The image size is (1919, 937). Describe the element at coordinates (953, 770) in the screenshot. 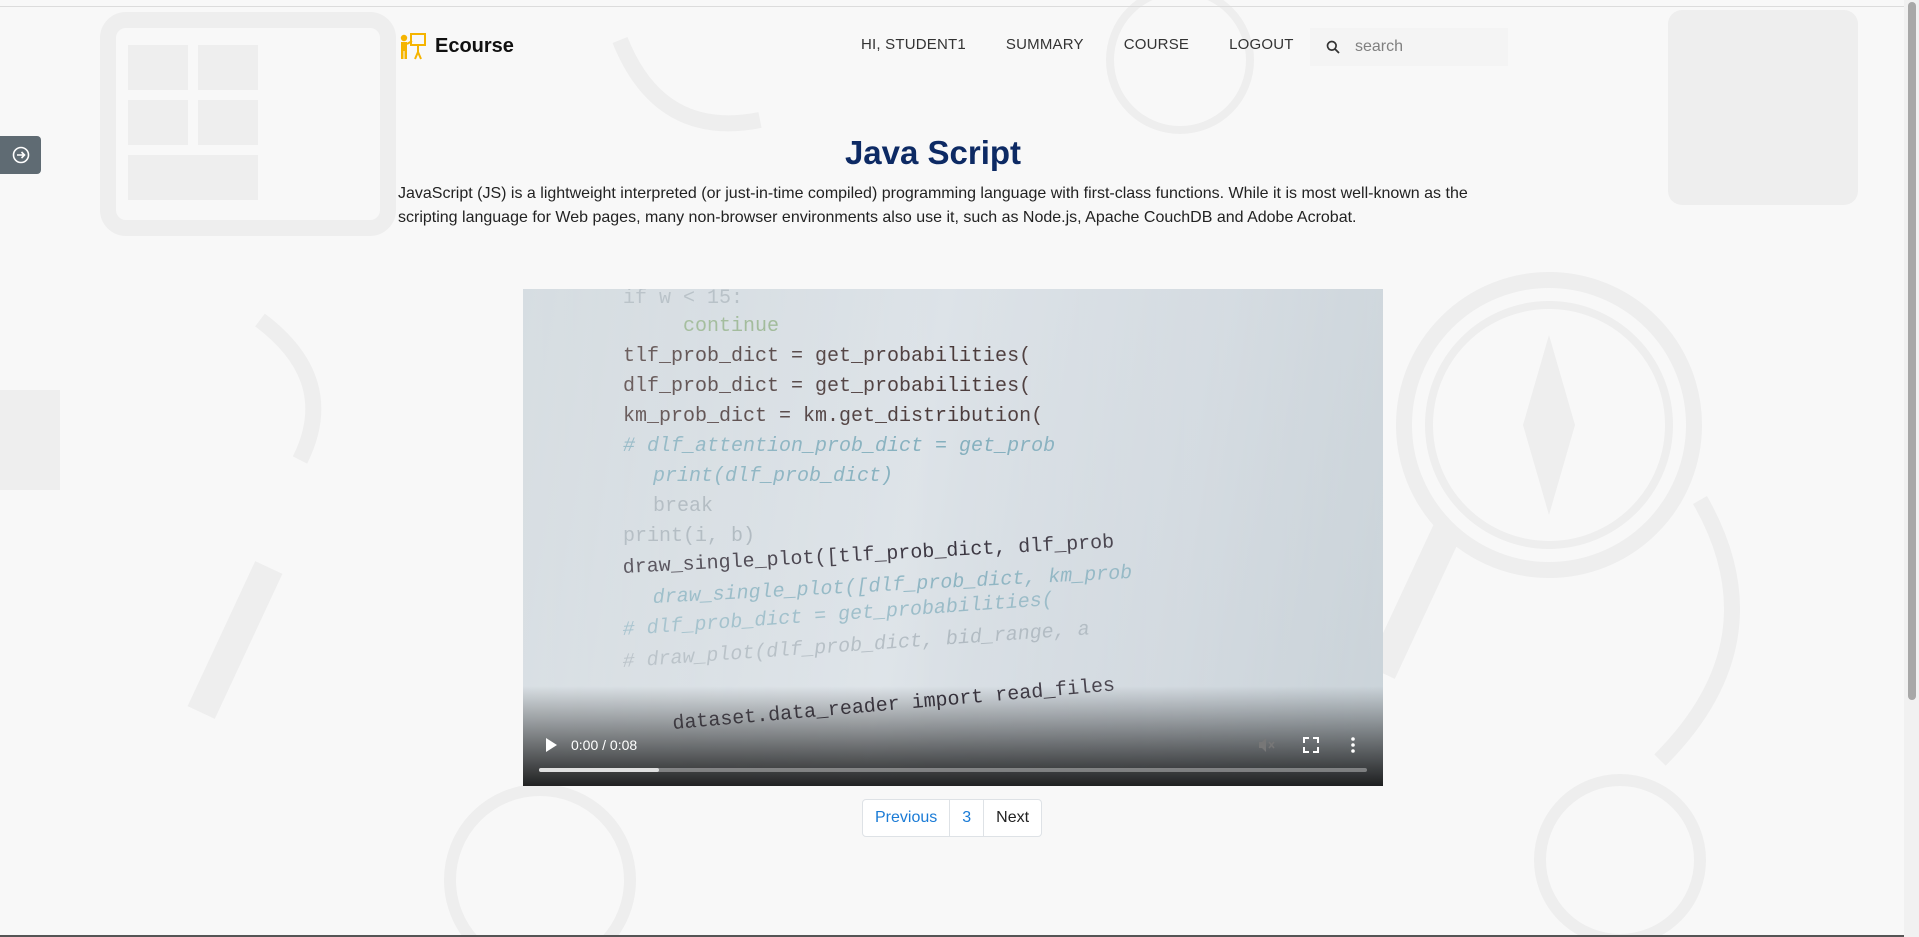

I see `video-progress-bar` at that location.